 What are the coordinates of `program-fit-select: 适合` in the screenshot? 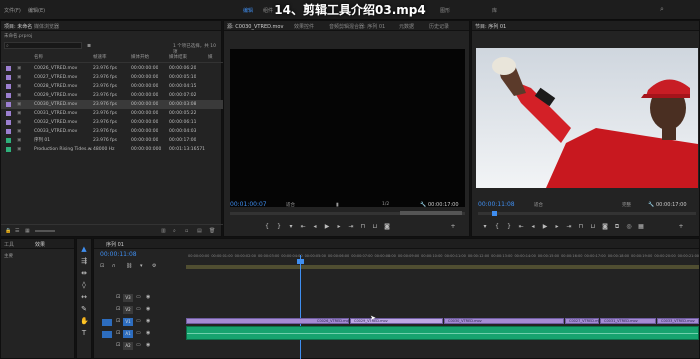 It's located at (538, 205).